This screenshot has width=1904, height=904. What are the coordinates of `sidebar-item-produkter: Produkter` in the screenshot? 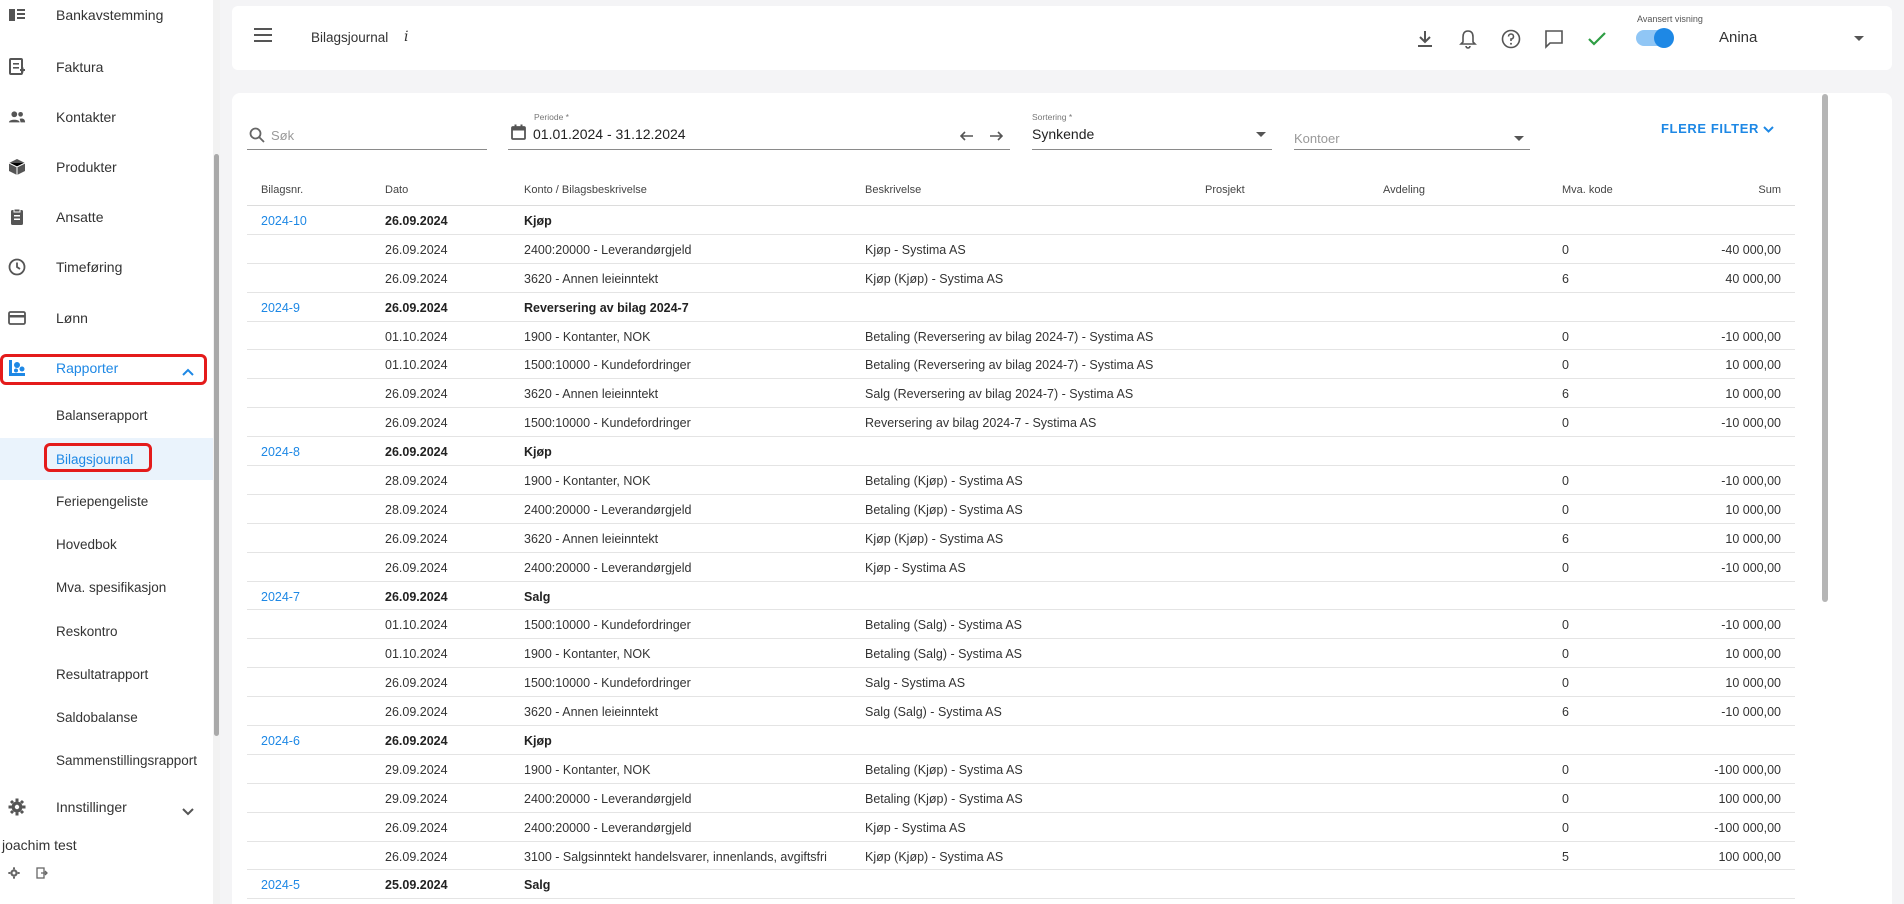 It's located at (106, 167).